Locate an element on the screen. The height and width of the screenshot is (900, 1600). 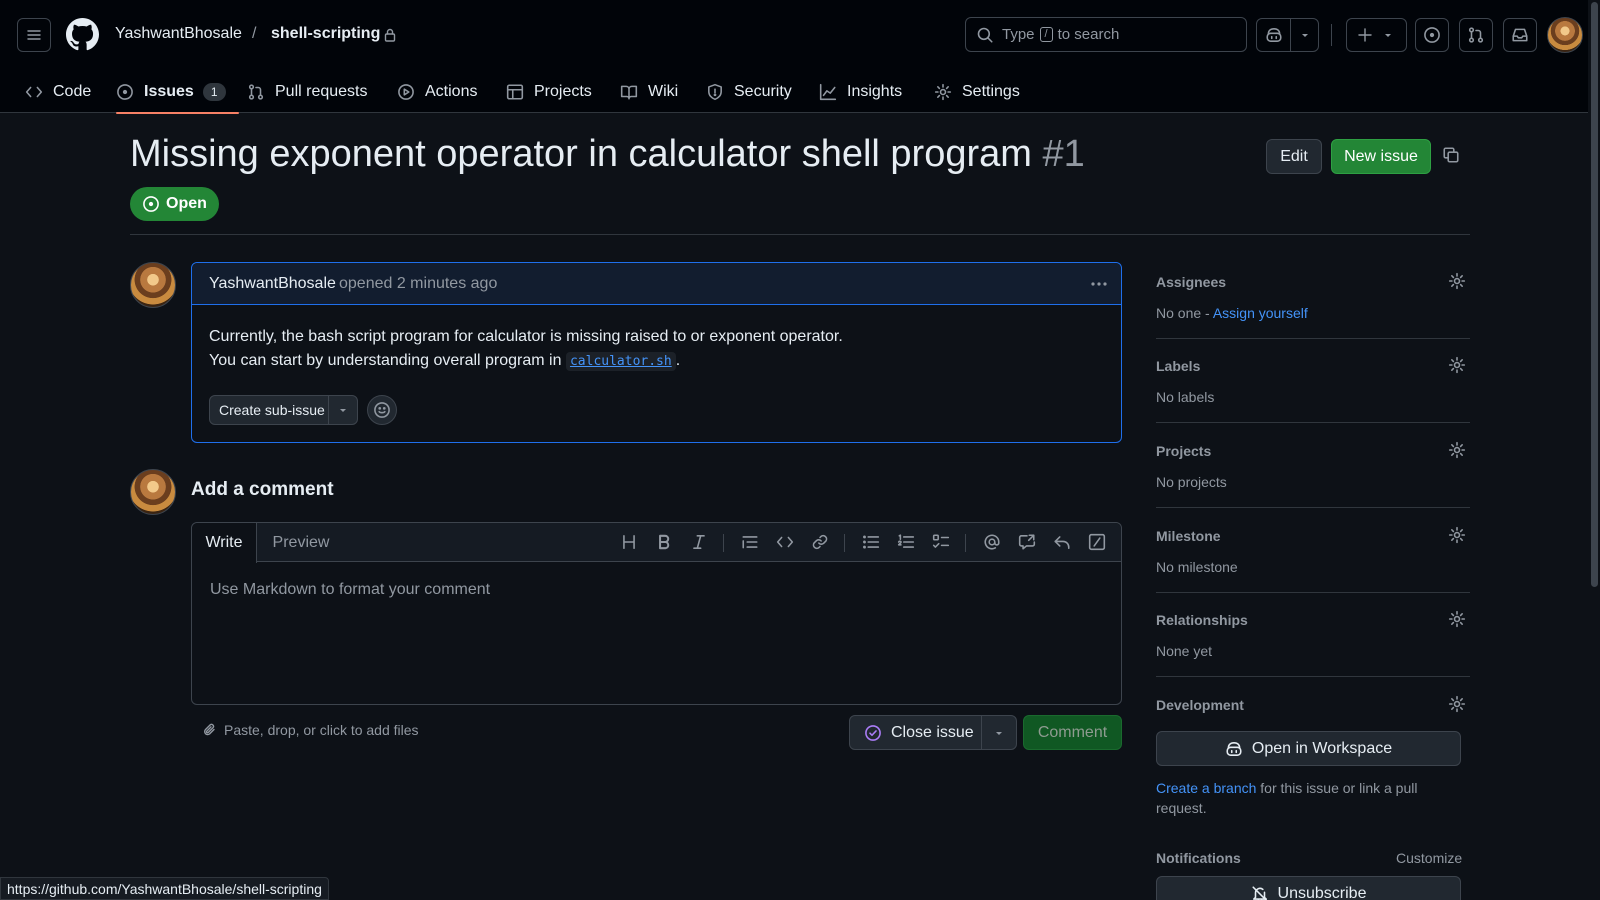
mention-icon is located at coordinates (992, 542).